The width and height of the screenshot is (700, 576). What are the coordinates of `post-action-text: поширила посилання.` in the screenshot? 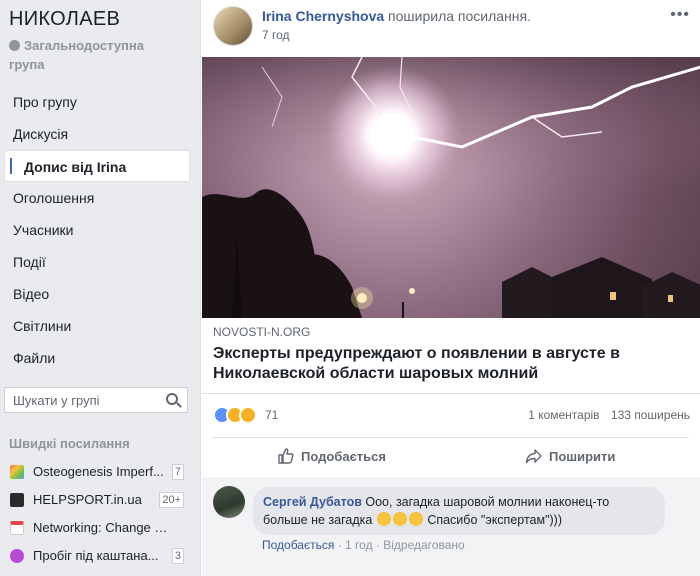 It's located at (459, 16).